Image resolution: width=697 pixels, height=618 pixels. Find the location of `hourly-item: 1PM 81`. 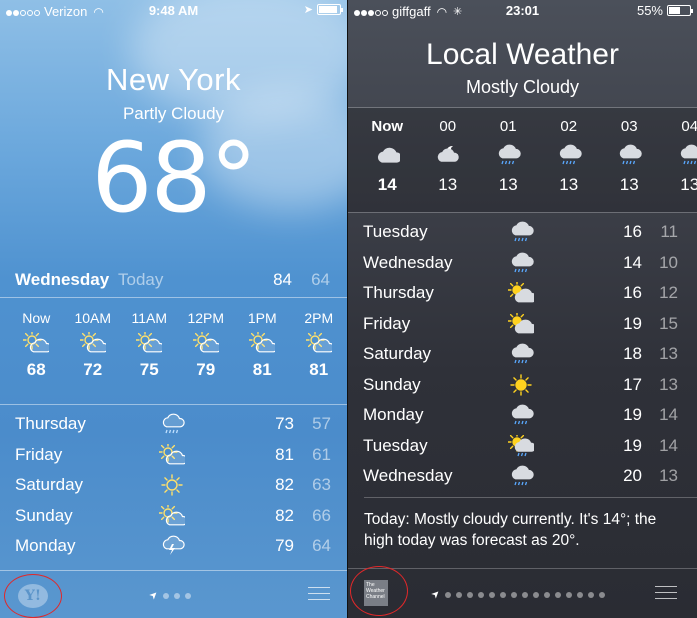

hourly-item: 1PM 81 is located at coordinates (262, 345).